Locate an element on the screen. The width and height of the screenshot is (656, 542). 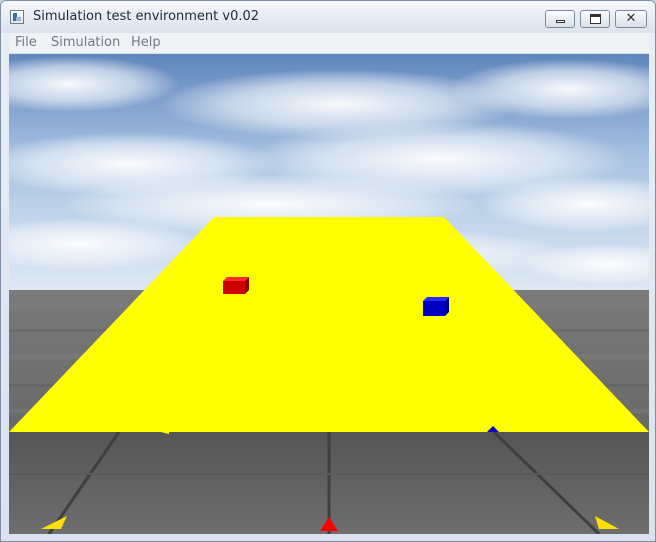
menu-bar: File Simulation Help is located at coordinates (329, 43).